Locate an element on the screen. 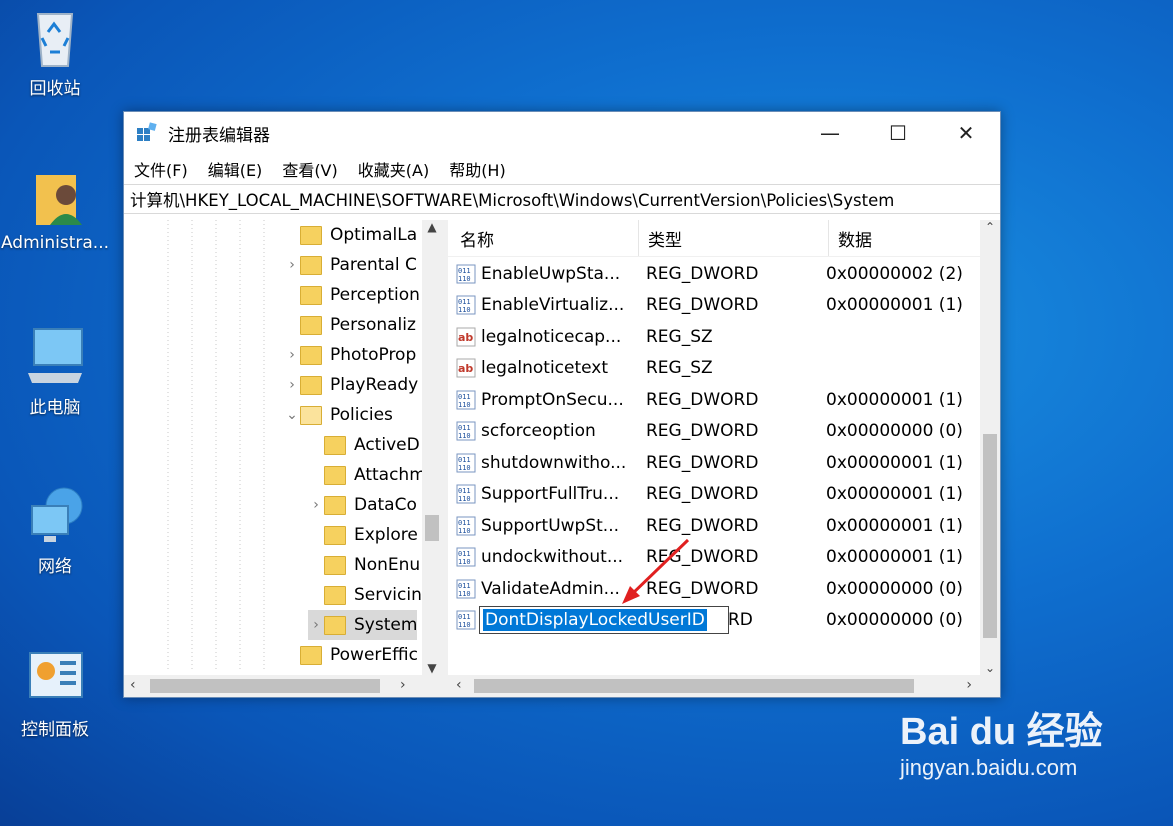 The height and width of the screenshot is (826, 1173). list-header: 名称 类型 数据 is located at coordinates (724, 238).